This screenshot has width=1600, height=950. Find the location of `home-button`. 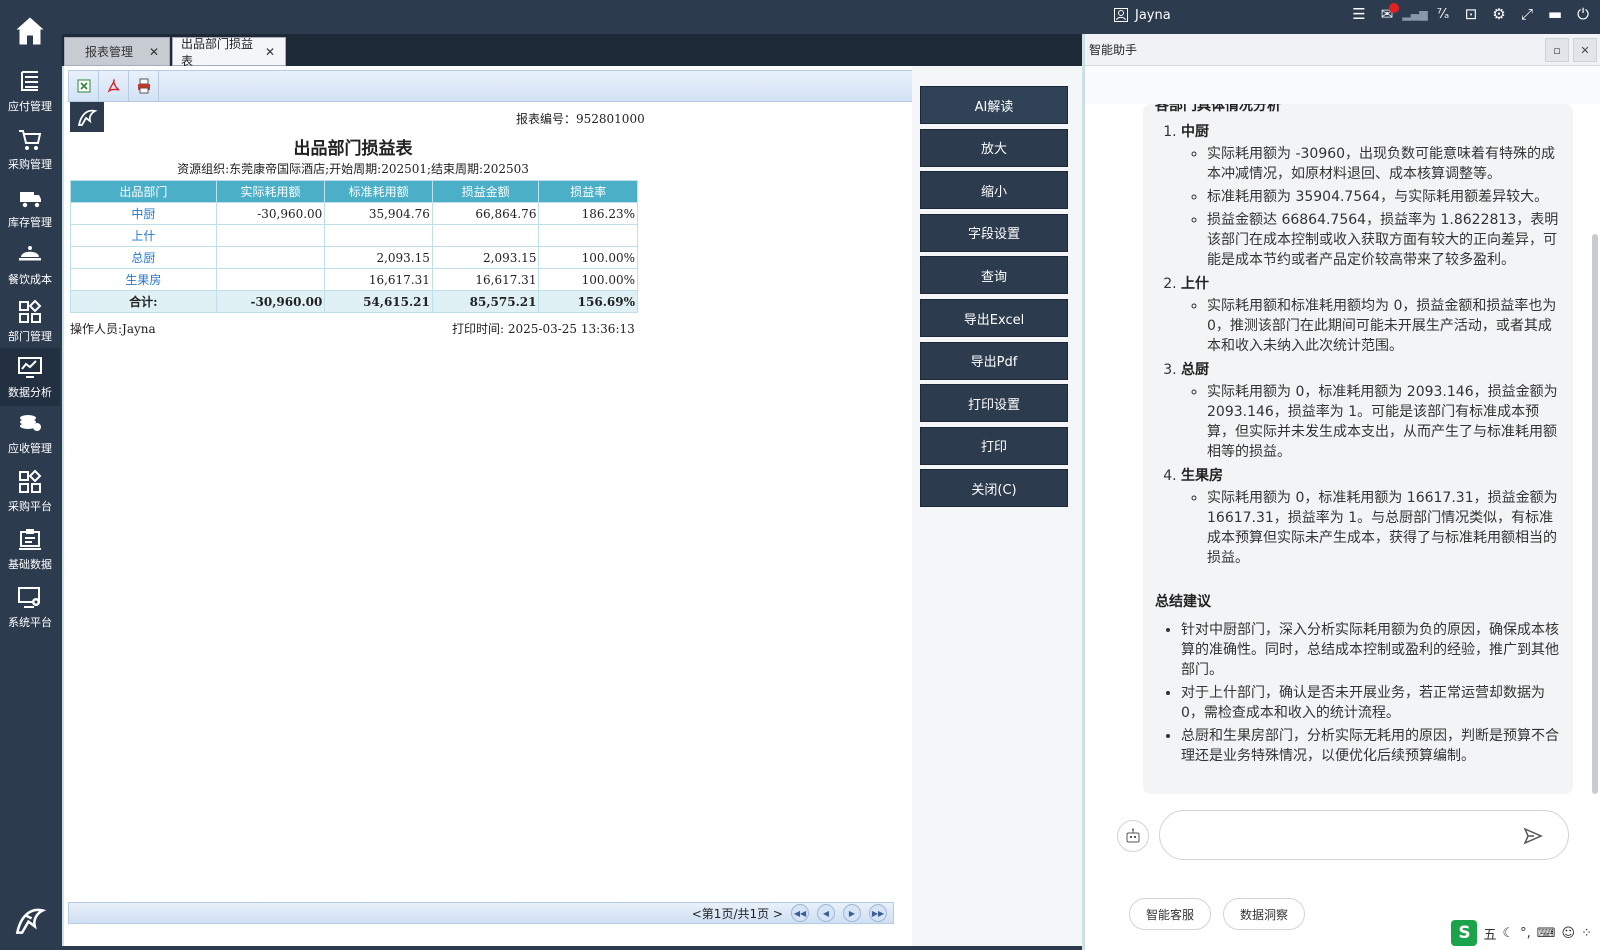

home-button is located at coordinates (30, 31).